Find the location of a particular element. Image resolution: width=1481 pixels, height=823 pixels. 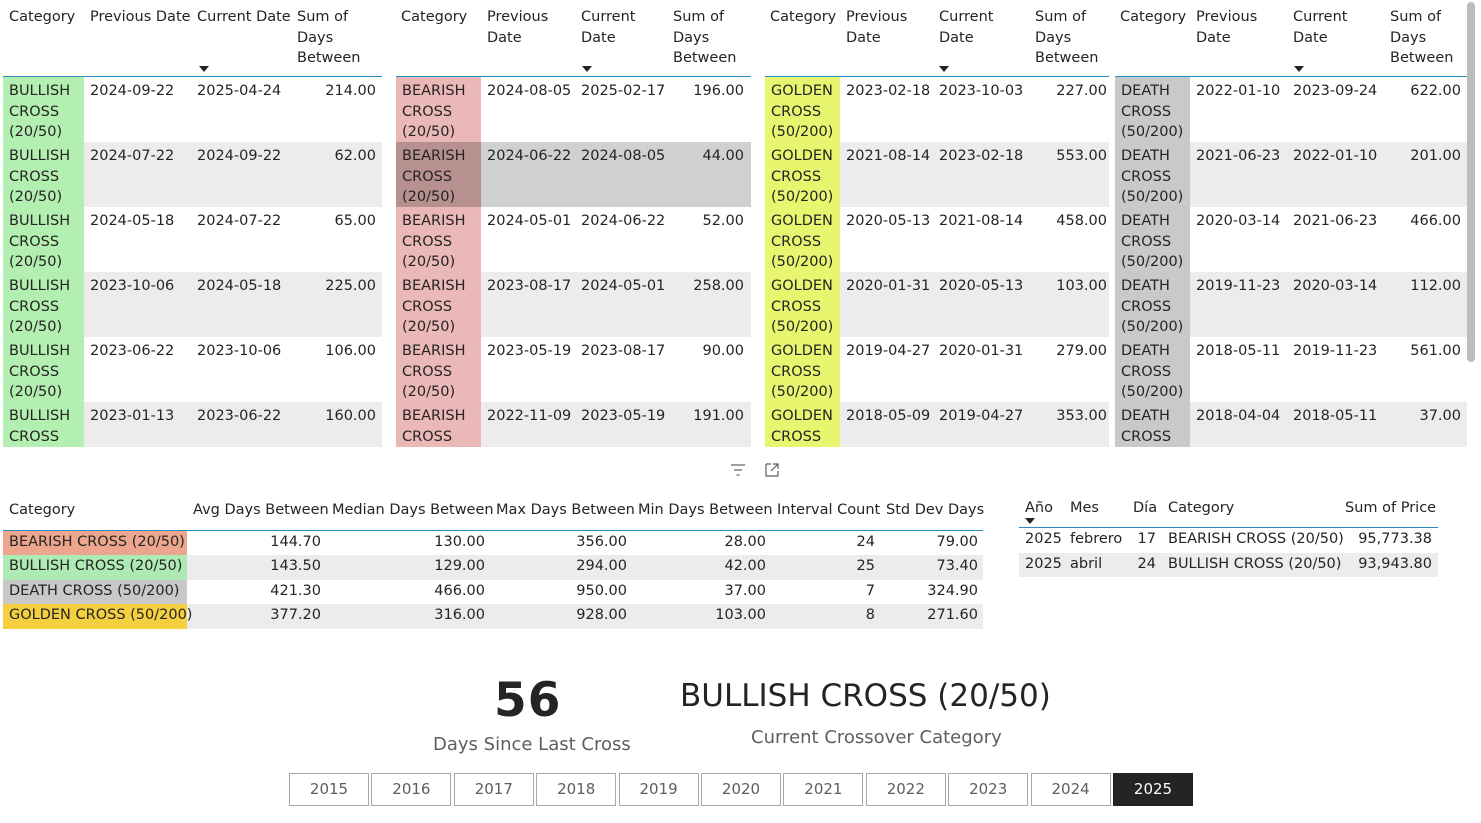

year-button-2018: 2018 is located at coordinates (576, 789).